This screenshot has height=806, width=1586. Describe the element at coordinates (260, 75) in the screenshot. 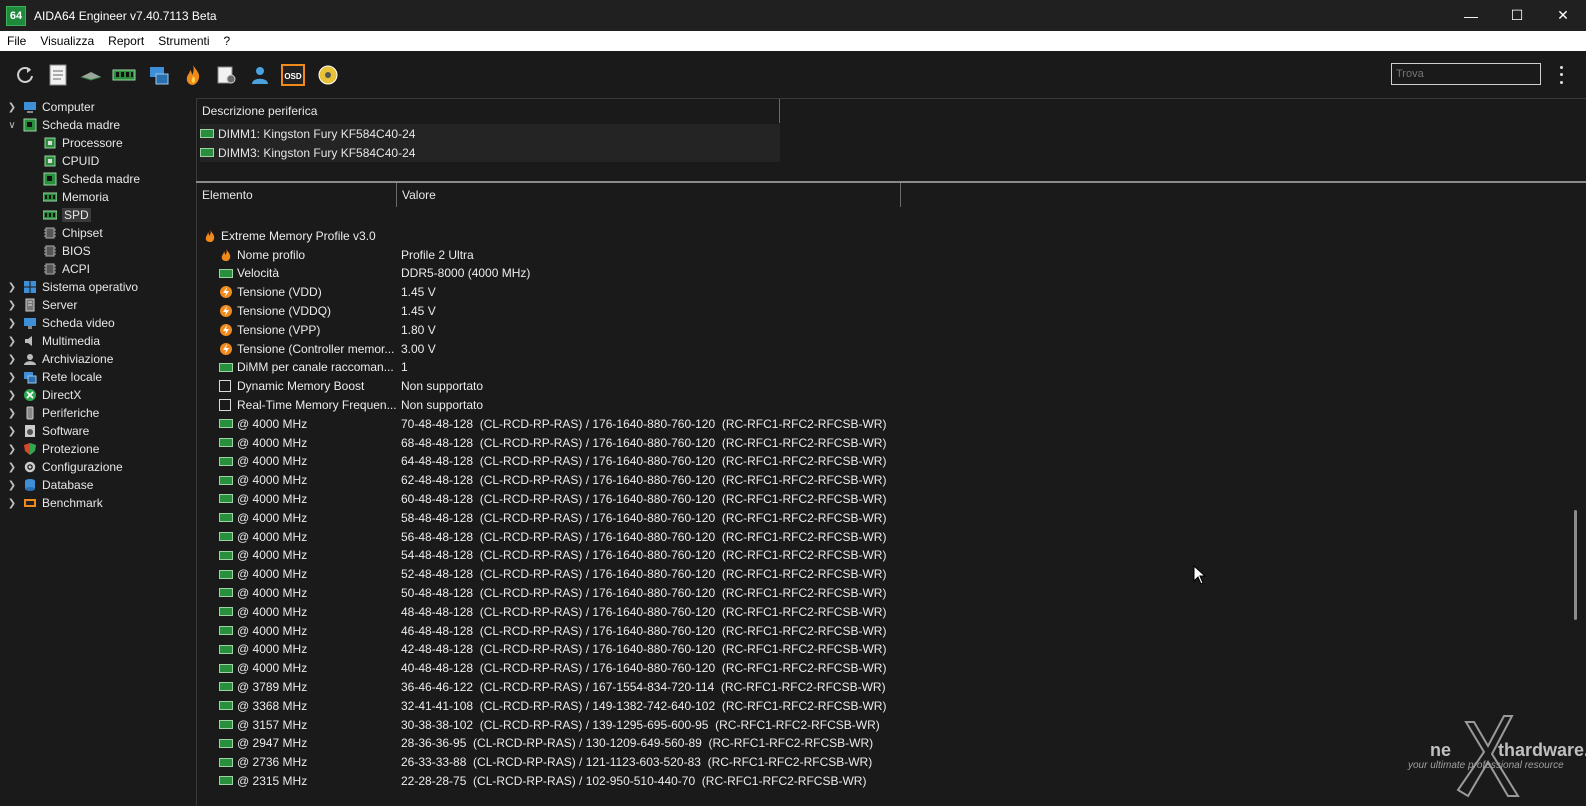

I see `users-icon` at that location.